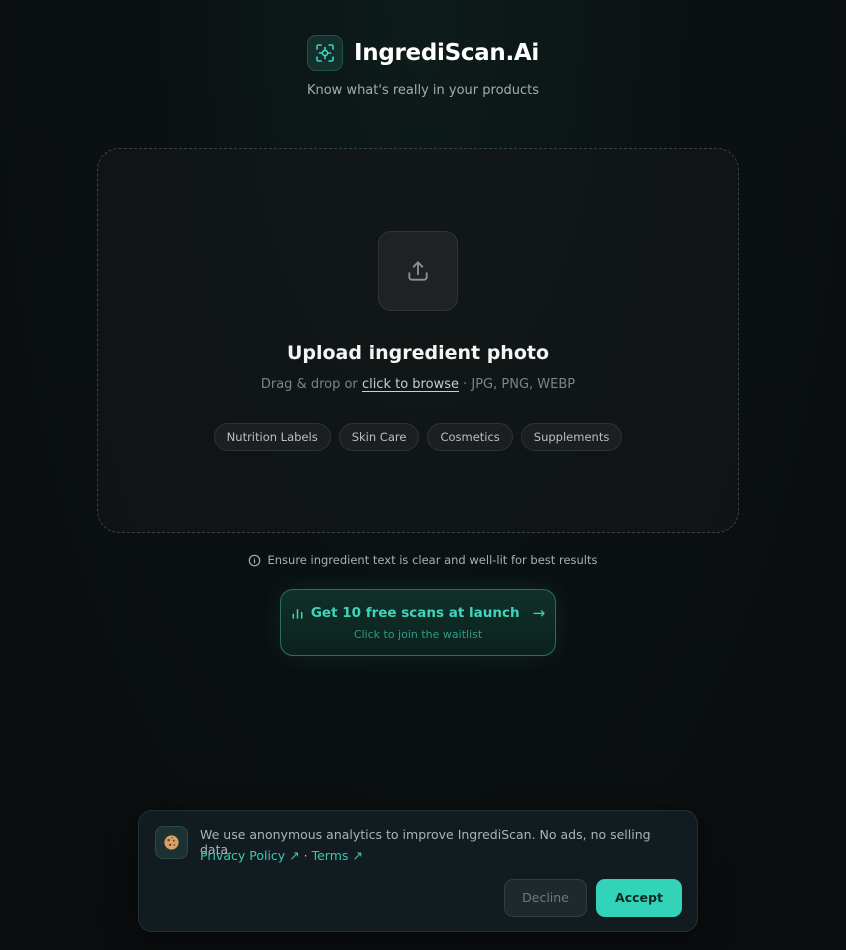 This screenshot has width=846, height=950. What do you see at coordinates (423, 90) in the screenshot?
I see `tagline: Know what's really in your products` at bounding box center [423, 90].